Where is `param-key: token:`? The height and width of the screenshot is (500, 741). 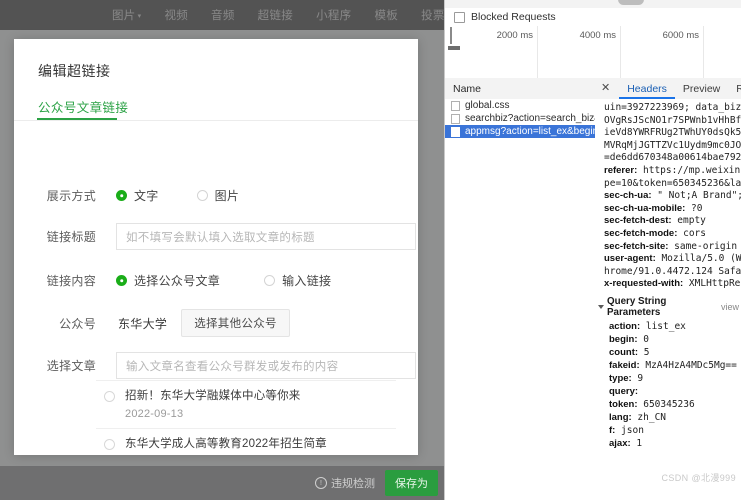 param-key: token: is located at coordinates (623, 404).